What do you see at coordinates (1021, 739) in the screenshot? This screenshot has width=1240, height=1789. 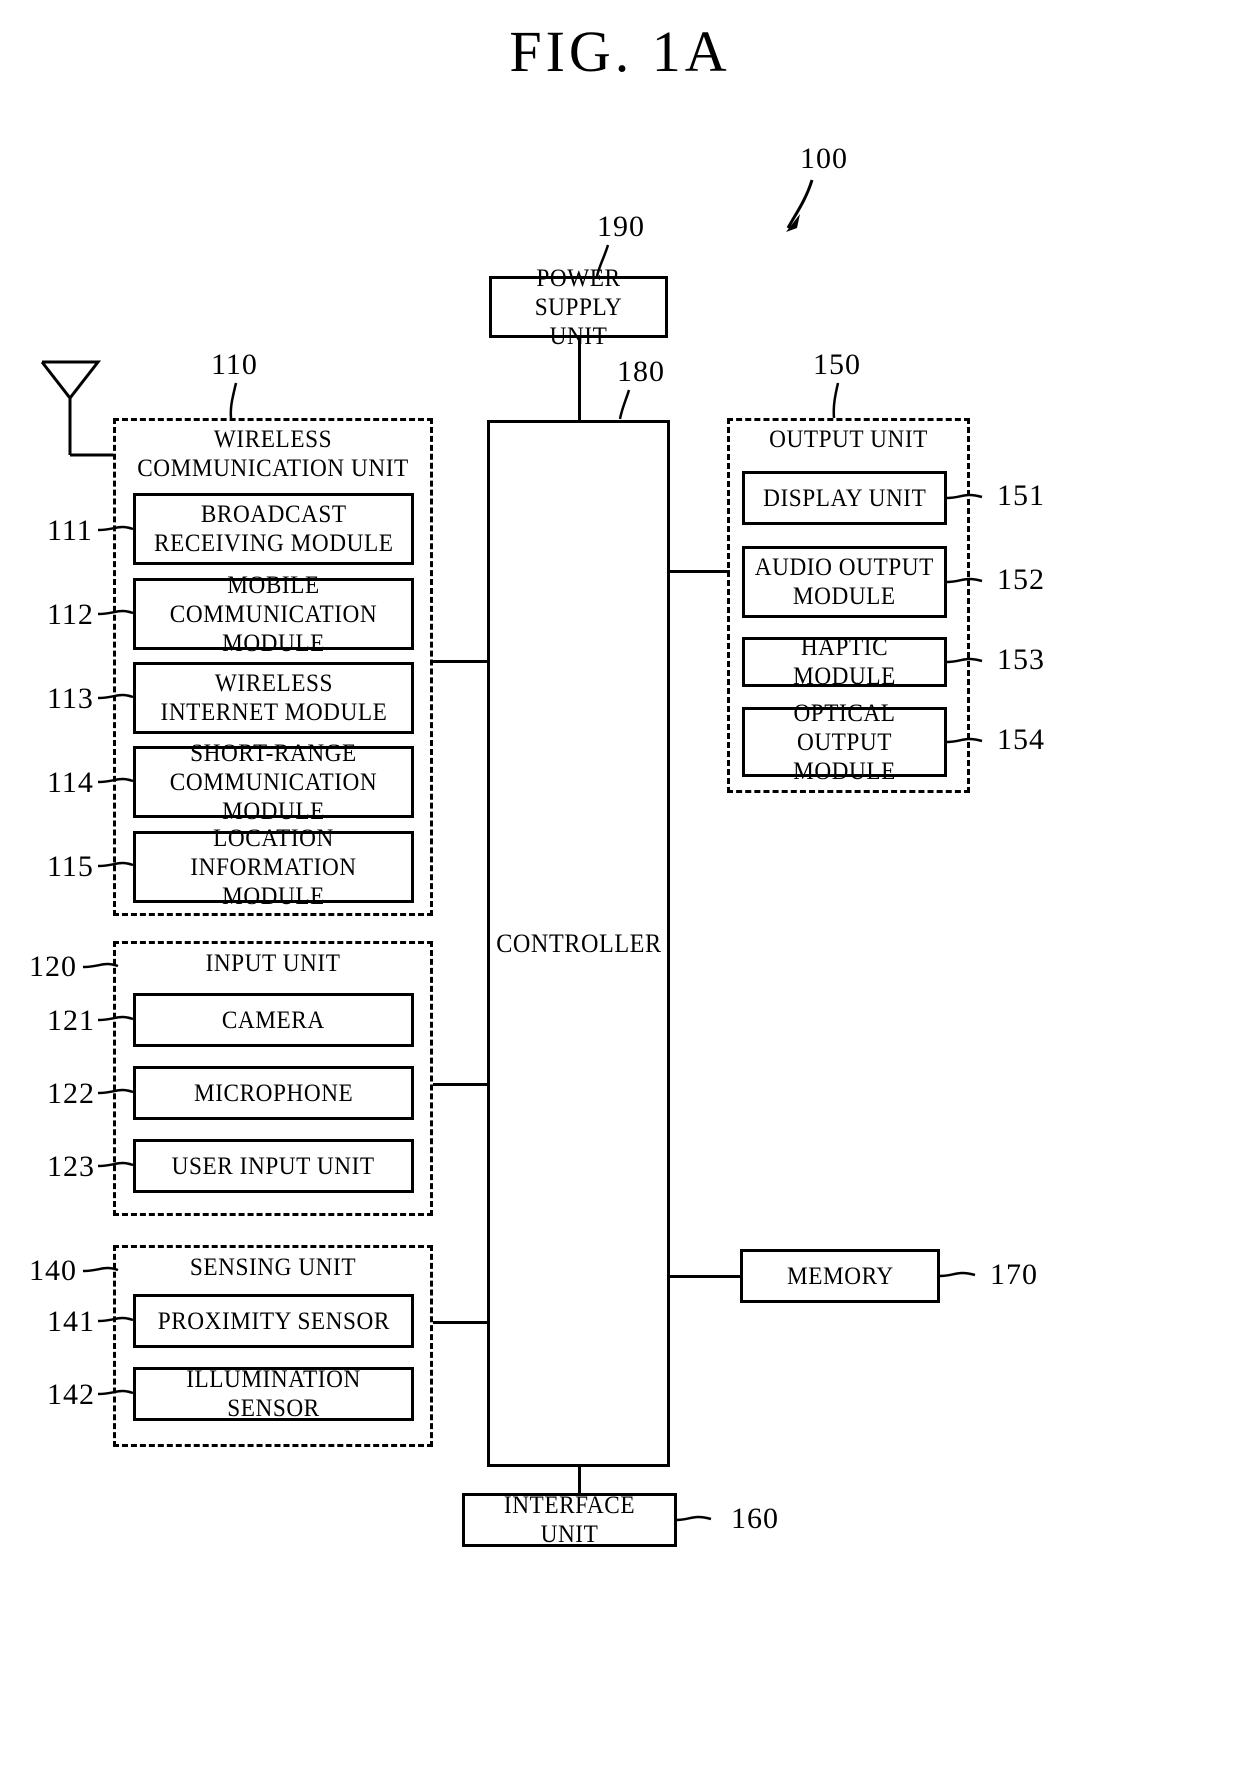 I see `ref-154: 154` at bounding box center [1021, 739].